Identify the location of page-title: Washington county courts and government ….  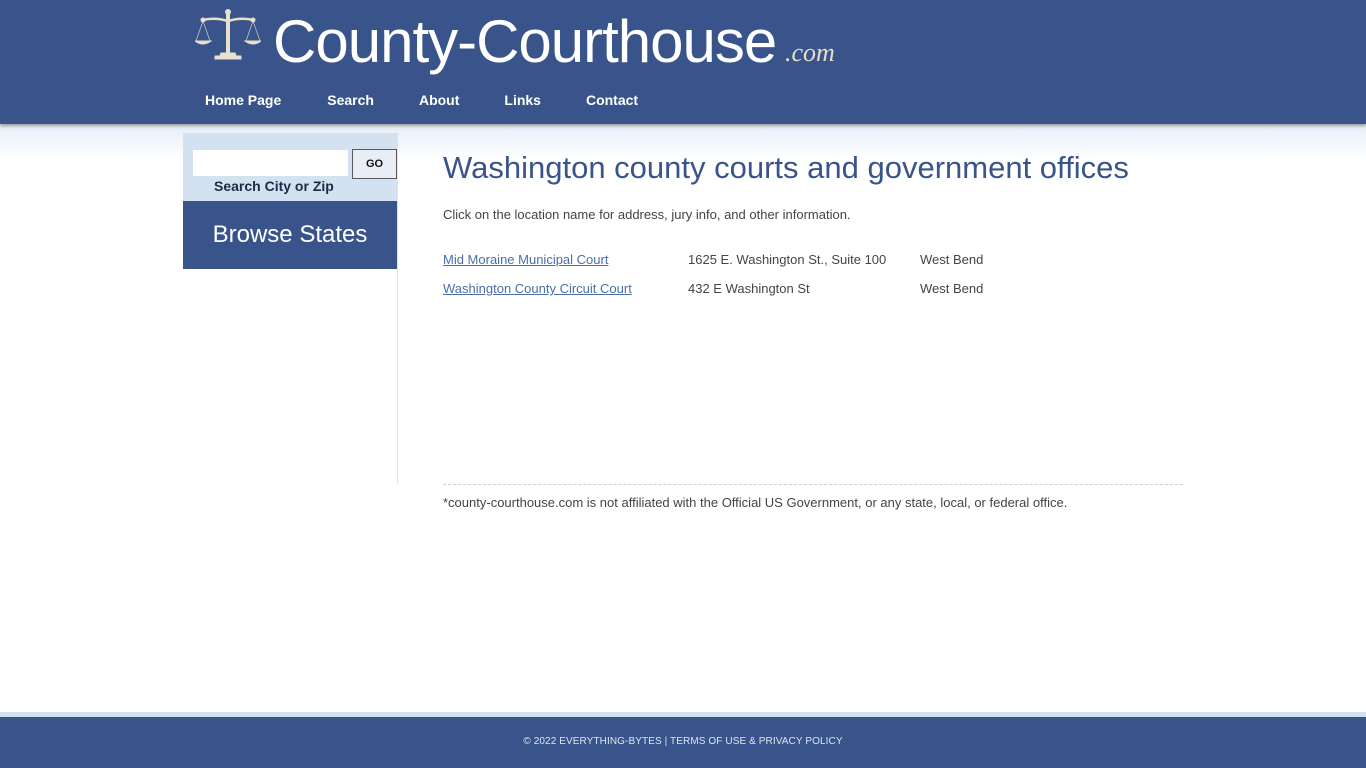
(786, 167).